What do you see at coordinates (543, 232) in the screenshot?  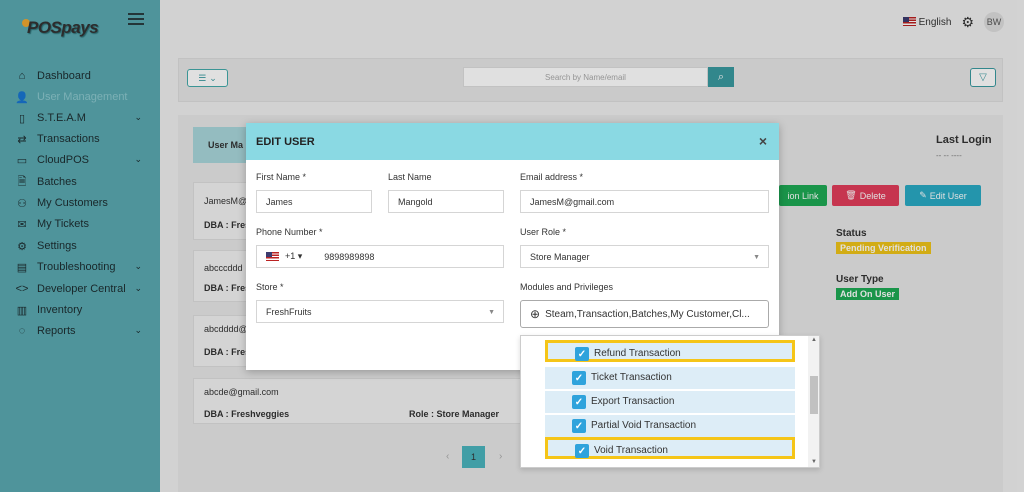 I see `user-role-label: User Role *` at bounding box center [543, 232].